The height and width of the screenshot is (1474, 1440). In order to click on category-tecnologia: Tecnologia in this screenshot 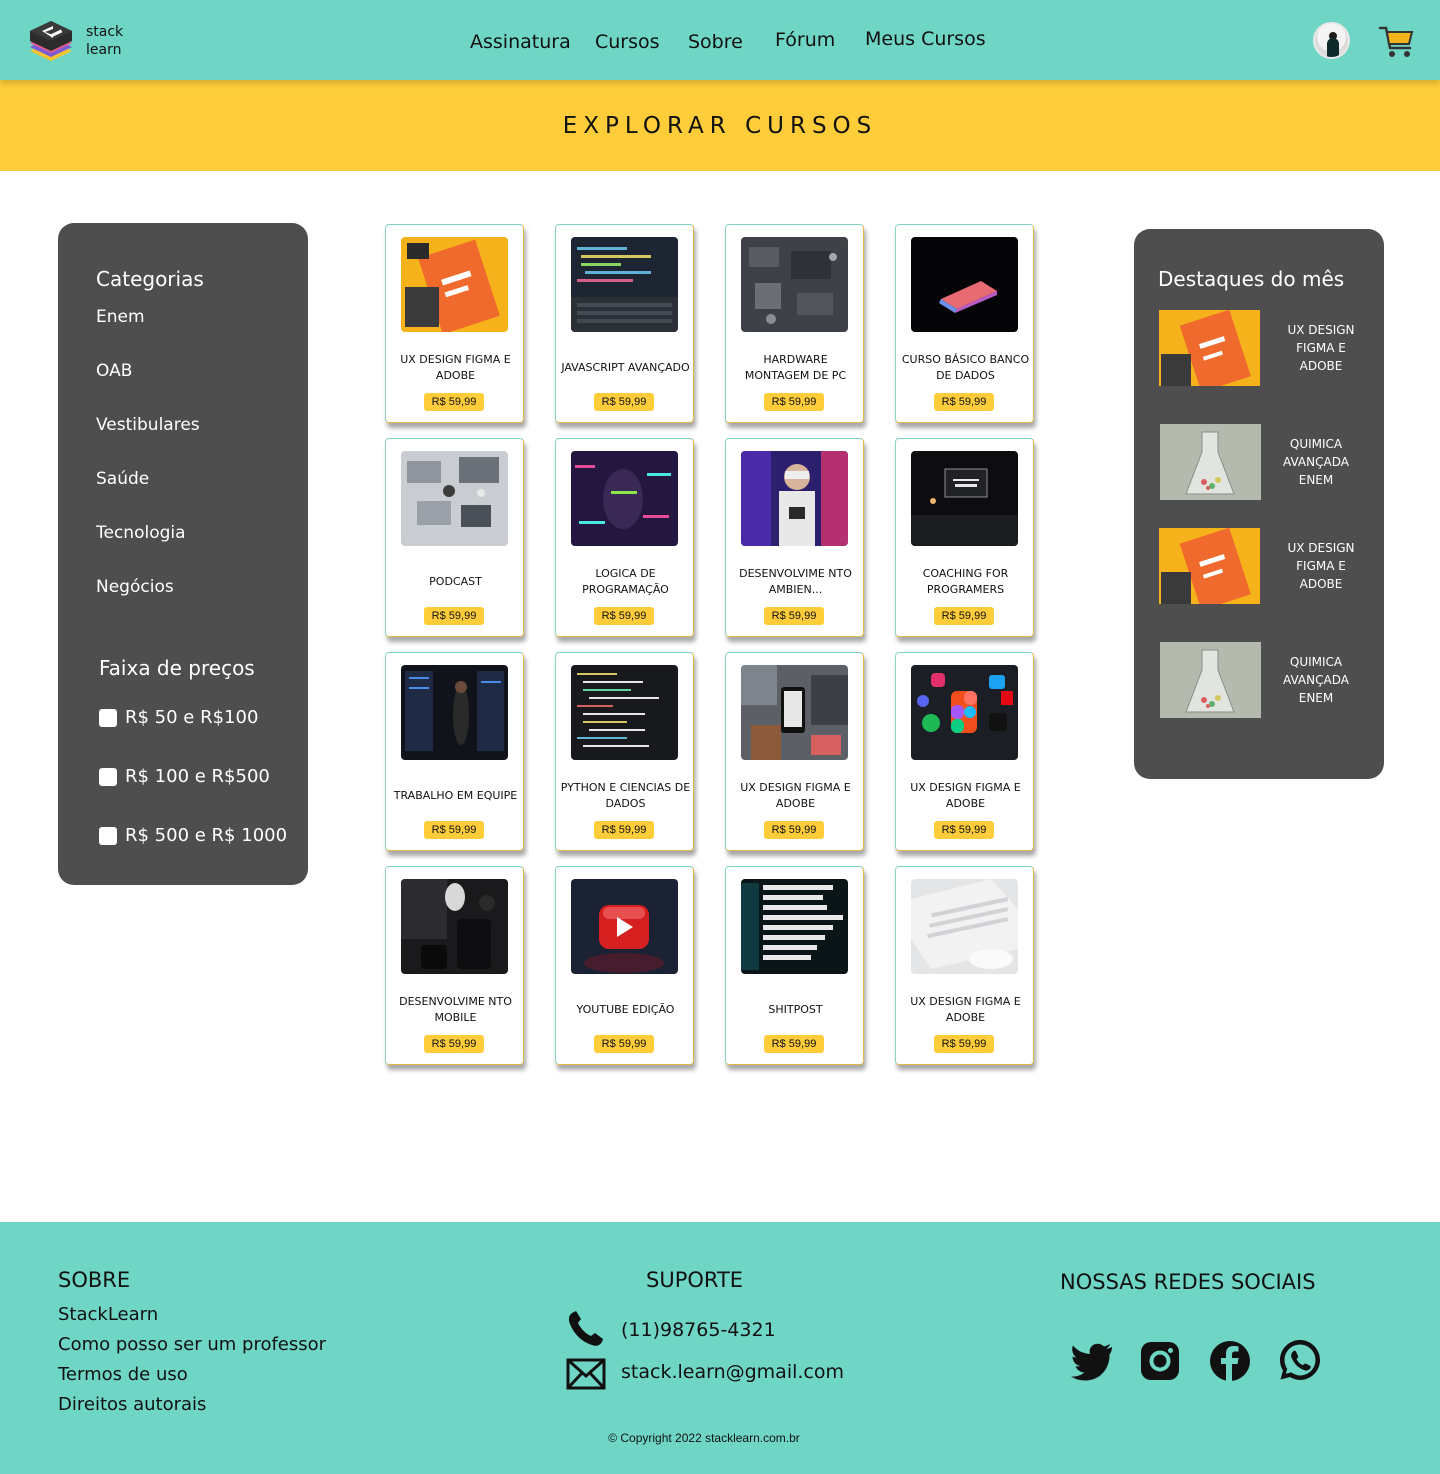, I will do `click(141, 533)`.